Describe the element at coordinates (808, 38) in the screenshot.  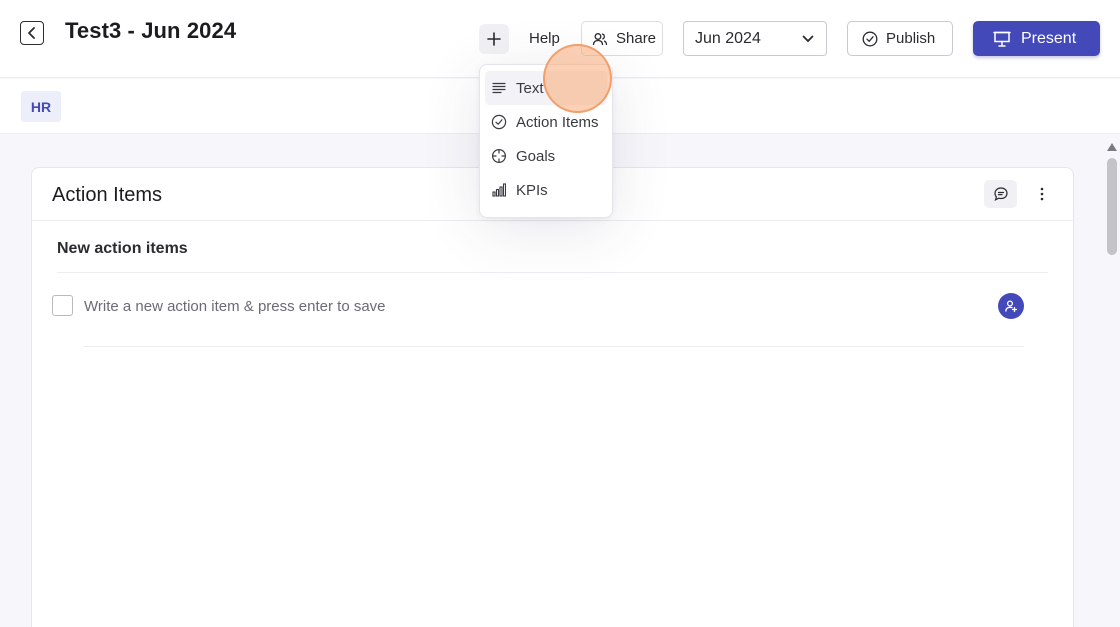
I see `chevron-down-icon` at that location.